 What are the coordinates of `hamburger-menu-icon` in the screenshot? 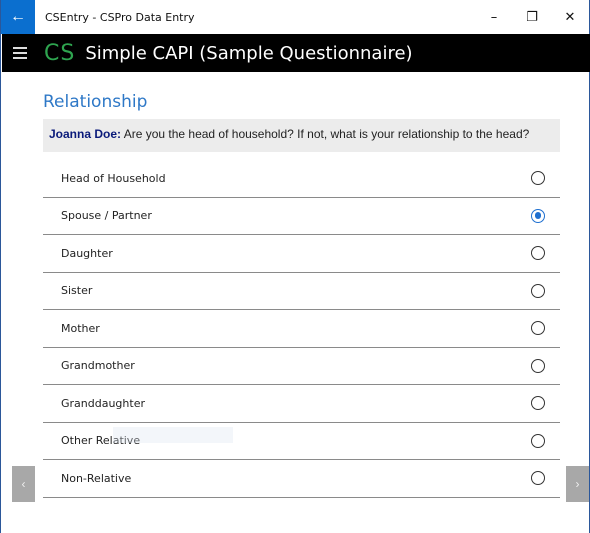 It's located at (20, 53).